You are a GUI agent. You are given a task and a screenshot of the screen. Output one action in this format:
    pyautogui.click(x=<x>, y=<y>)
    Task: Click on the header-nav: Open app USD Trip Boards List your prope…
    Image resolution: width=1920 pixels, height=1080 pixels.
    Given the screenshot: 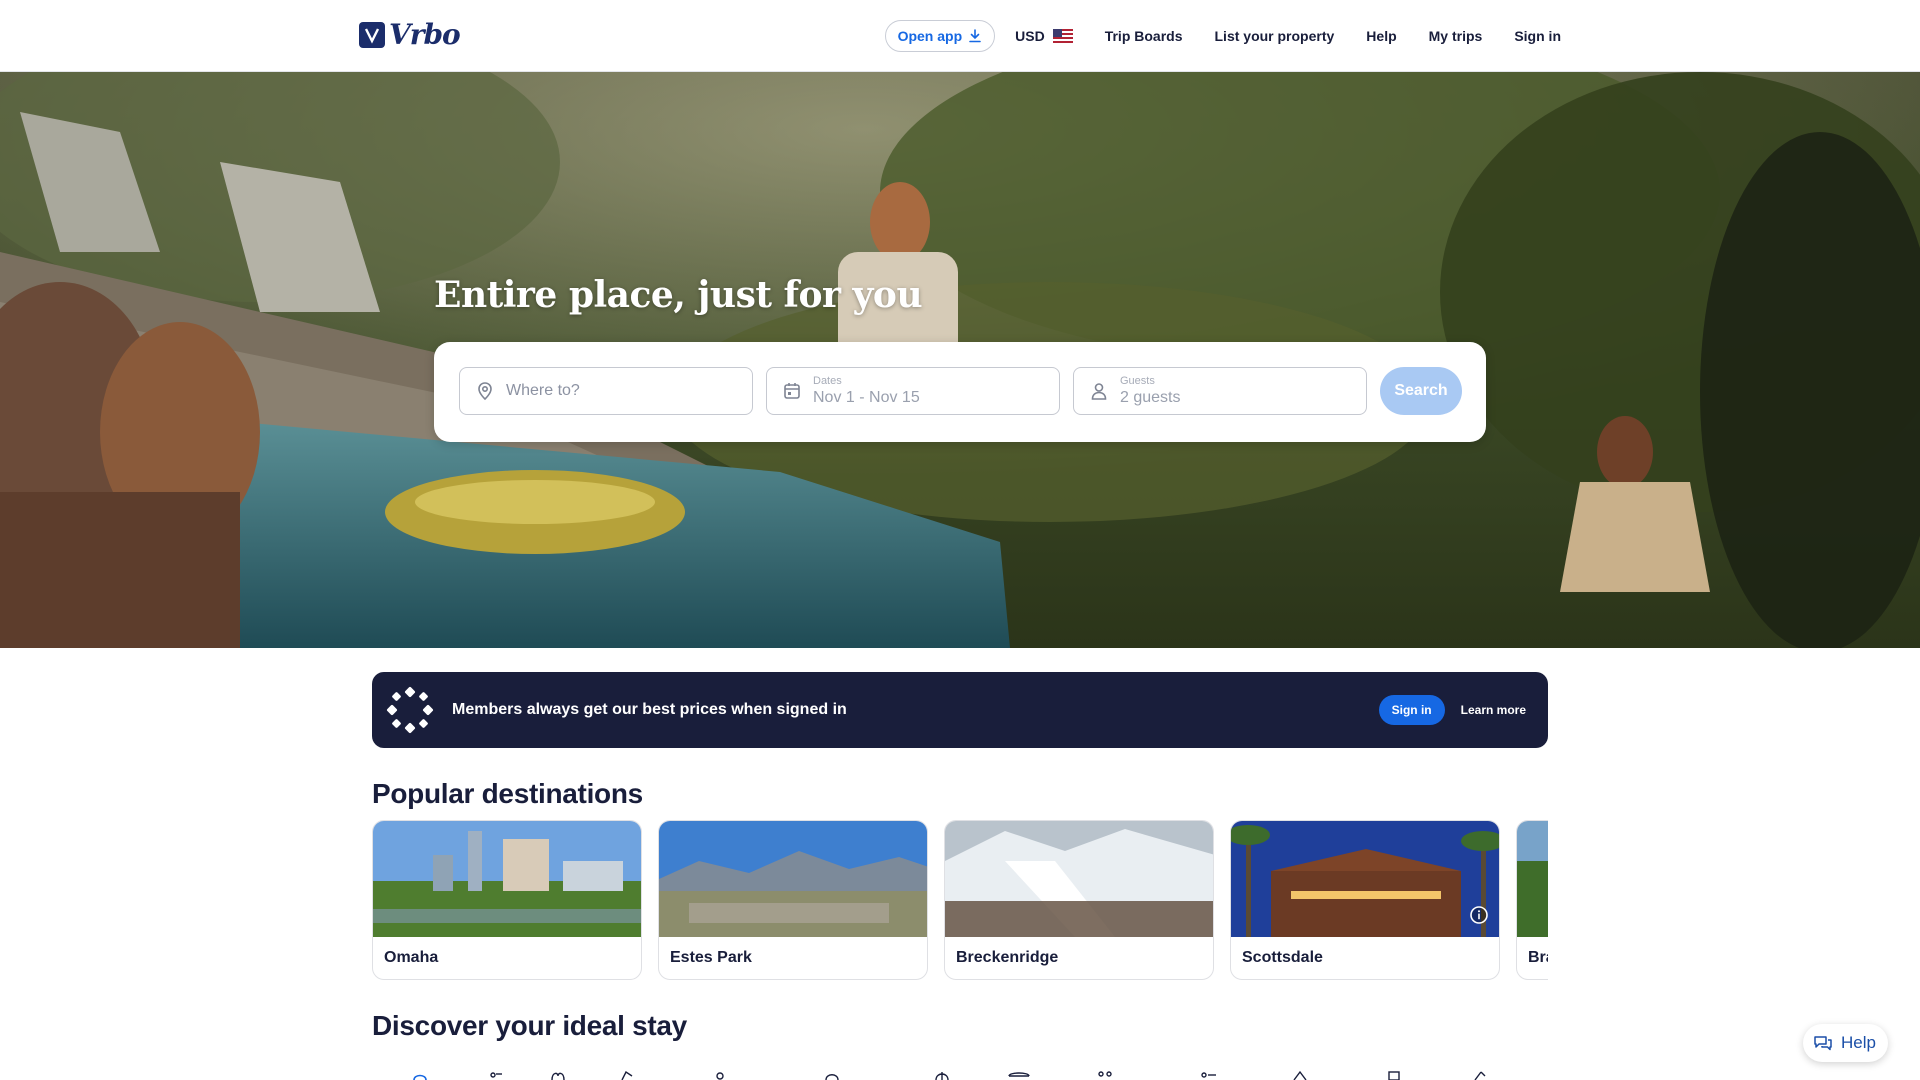 What is the action you would take?
    pyautogui.click(x=1222, y=36)
    